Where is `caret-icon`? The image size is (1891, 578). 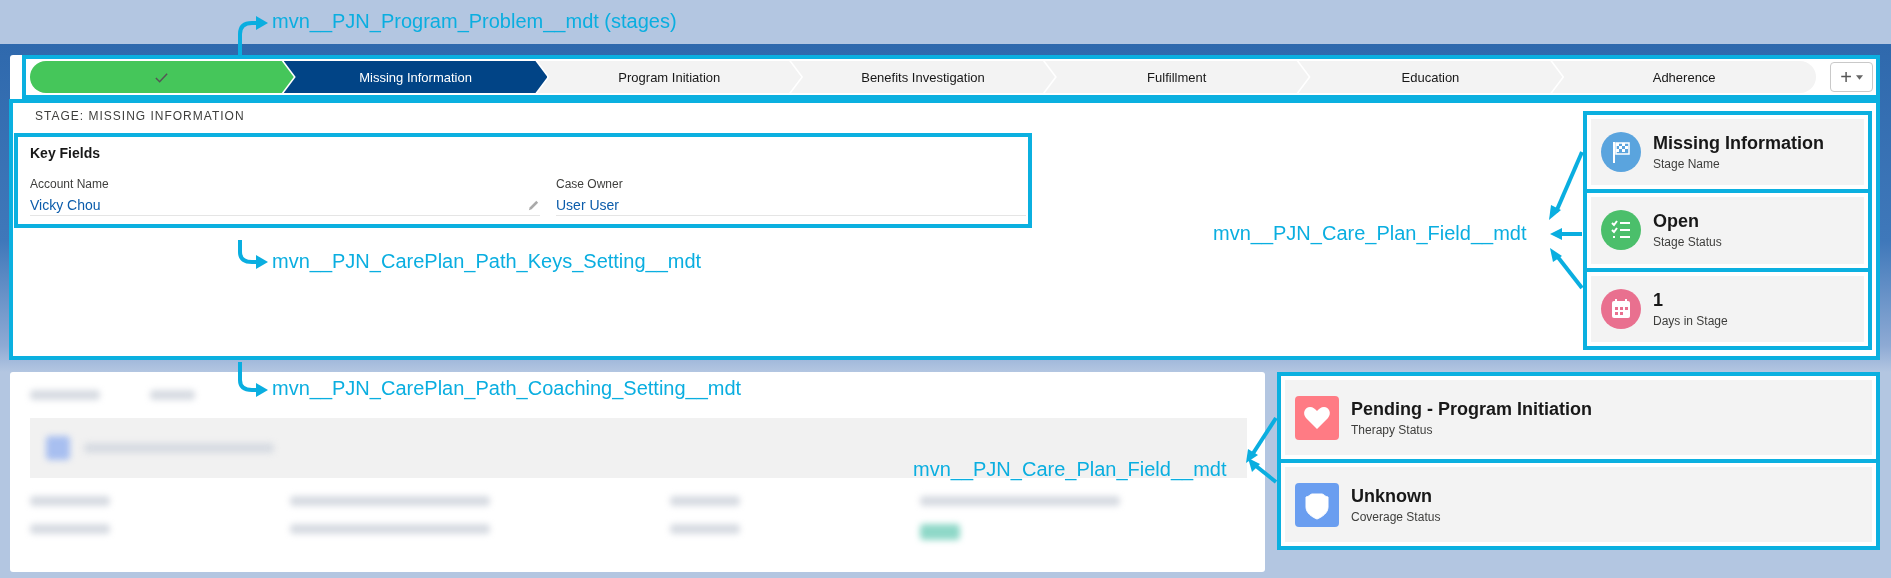 caret-icon is located at coordinates (1859, 77).